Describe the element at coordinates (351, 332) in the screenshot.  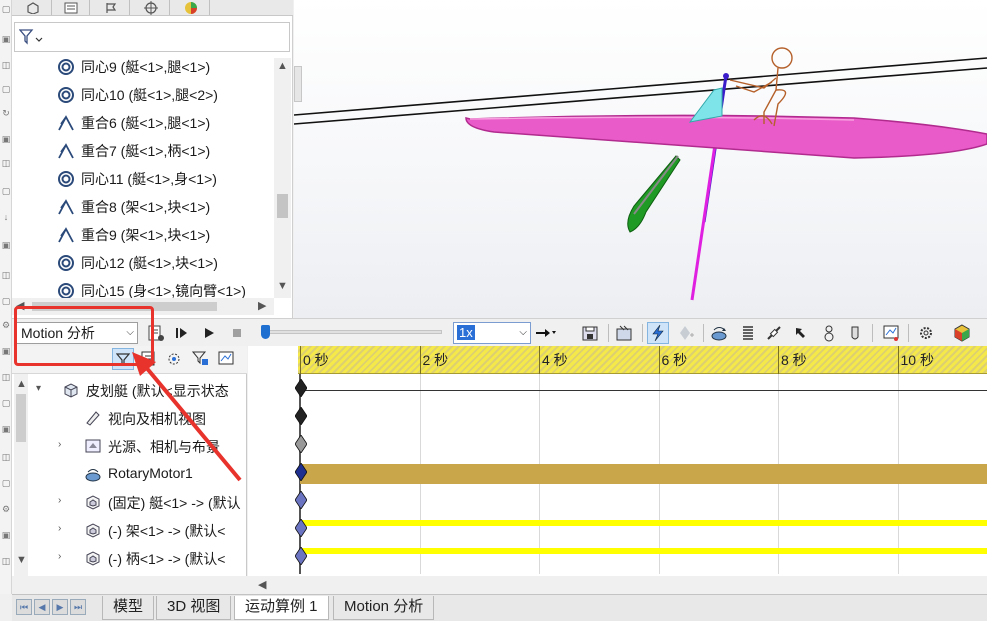
I see `time-slider` at that location.